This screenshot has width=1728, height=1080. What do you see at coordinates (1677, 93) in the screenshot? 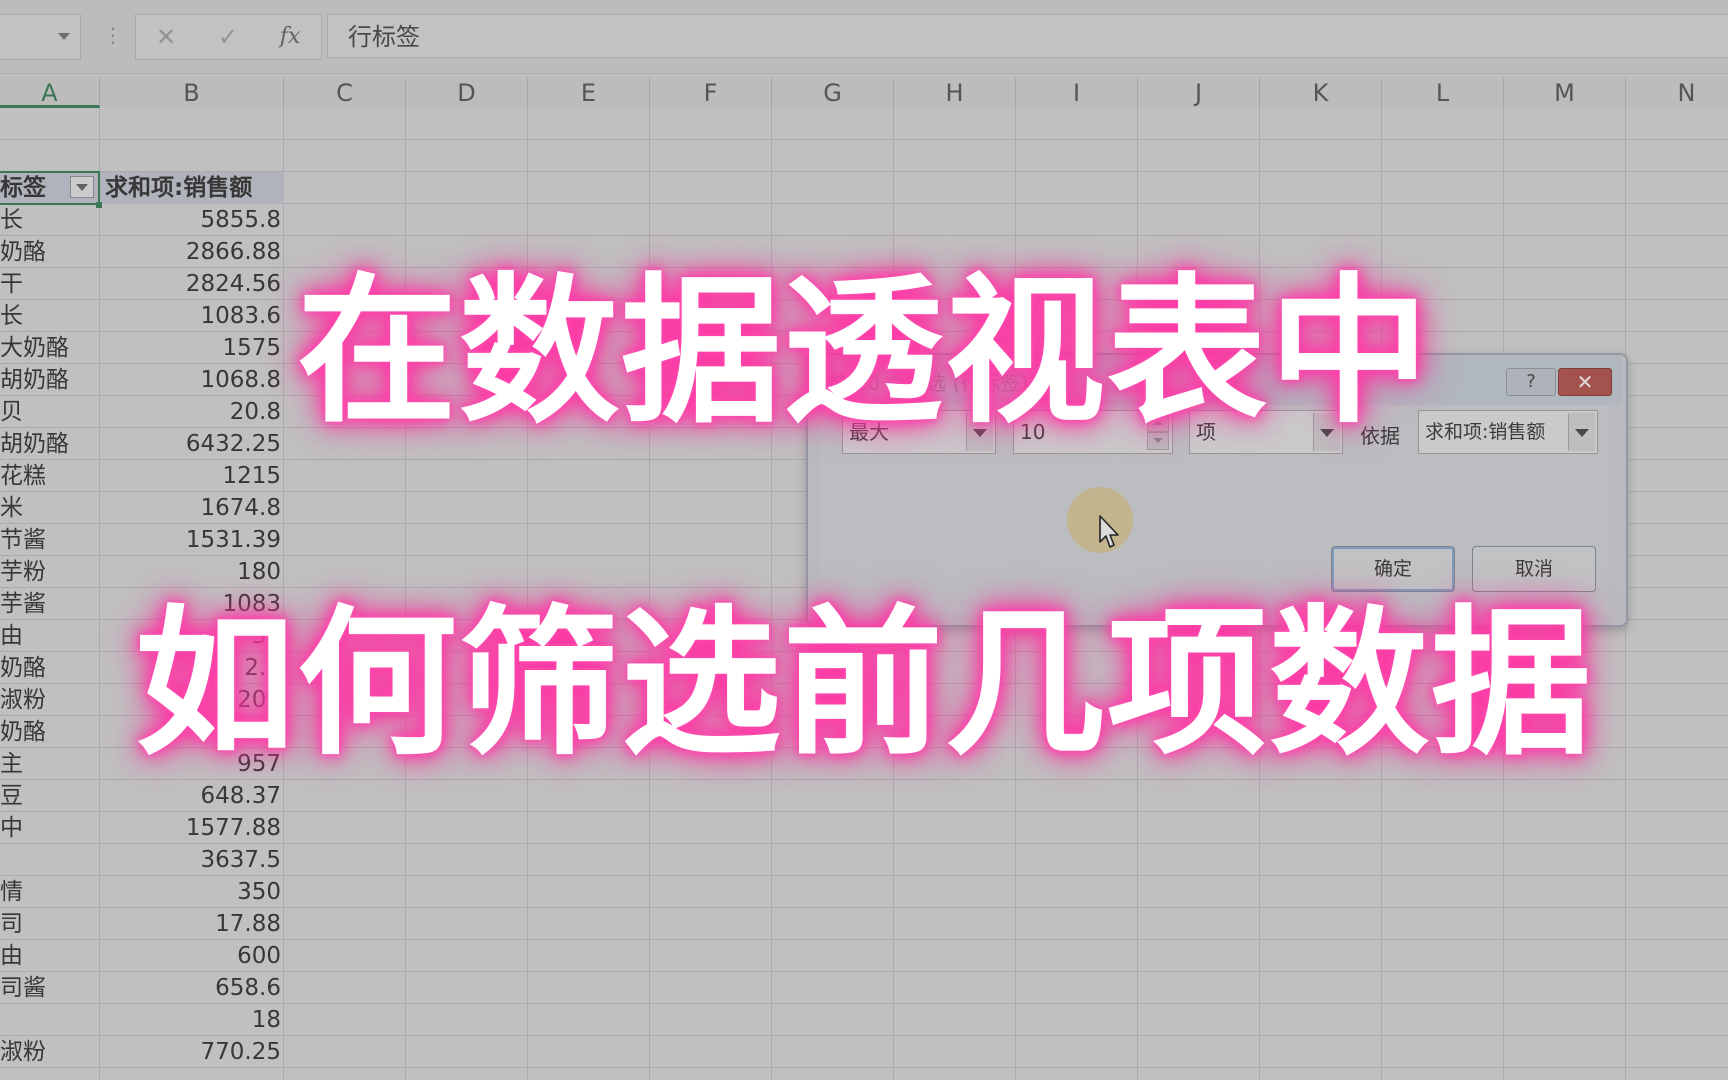
I see `column-header-n: N` at bounding box center [1677, 93].